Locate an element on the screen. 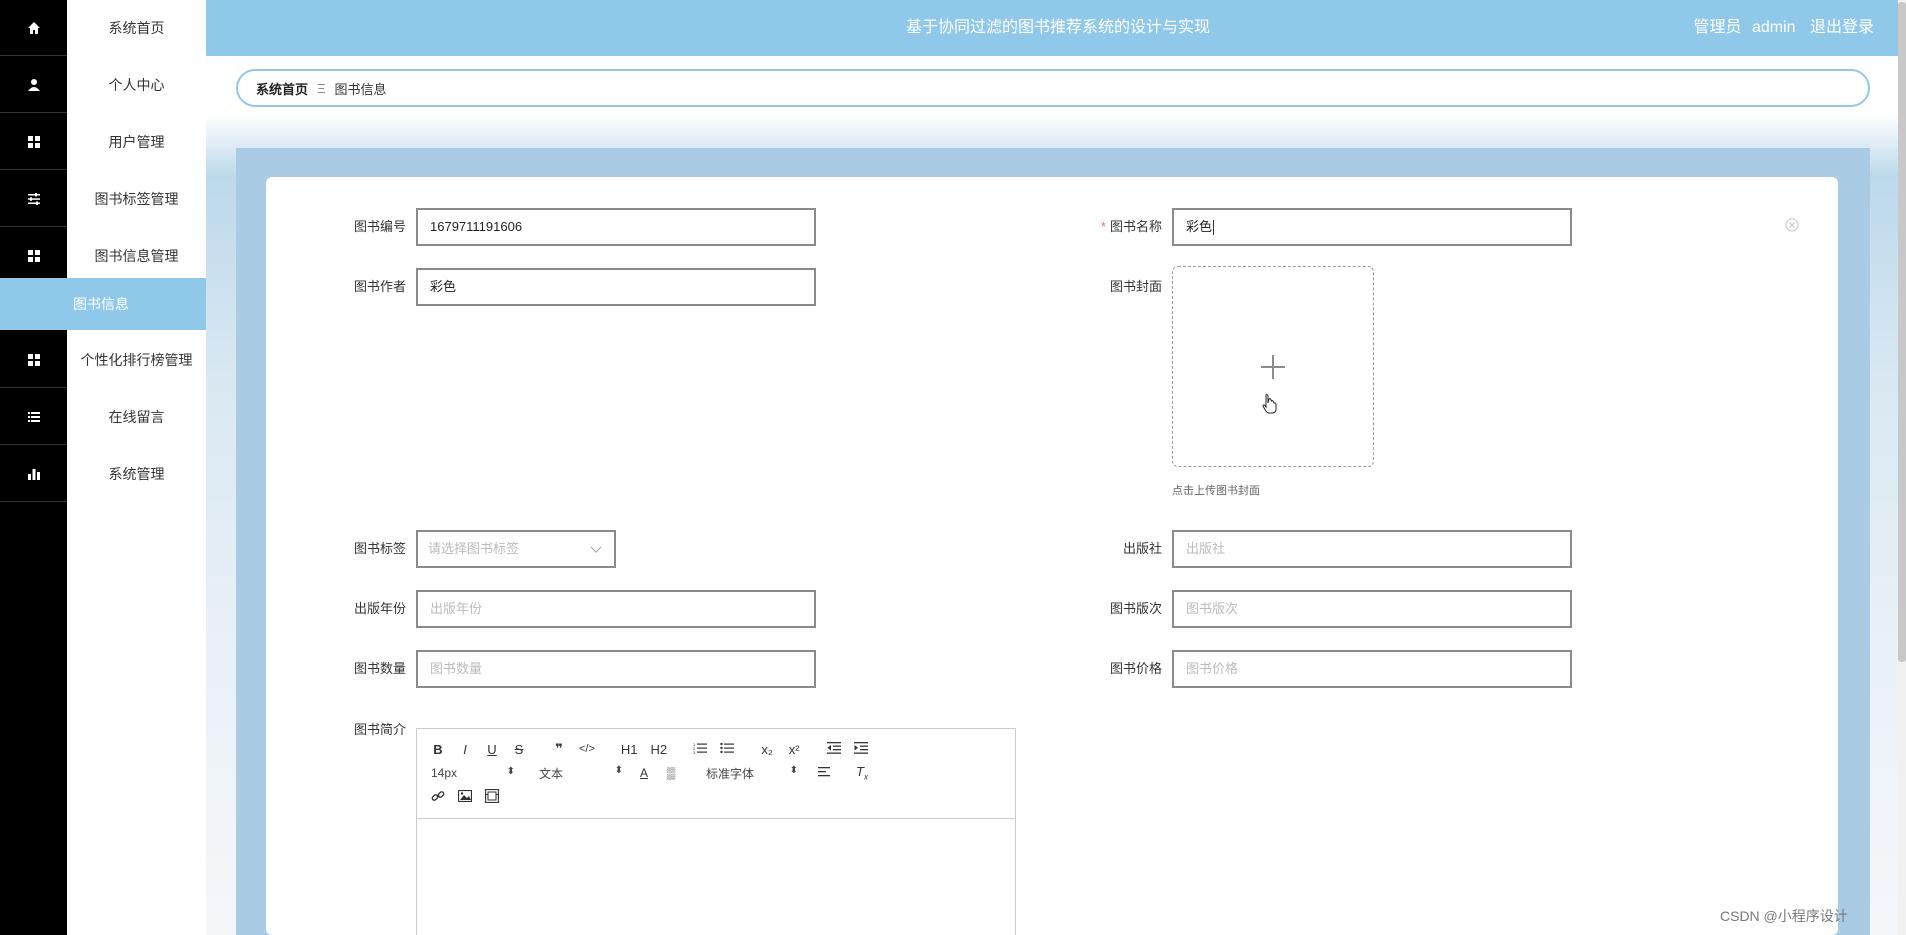 This screenshot has height=935, width=1906. home-icon is located at coordinates (33, 28).